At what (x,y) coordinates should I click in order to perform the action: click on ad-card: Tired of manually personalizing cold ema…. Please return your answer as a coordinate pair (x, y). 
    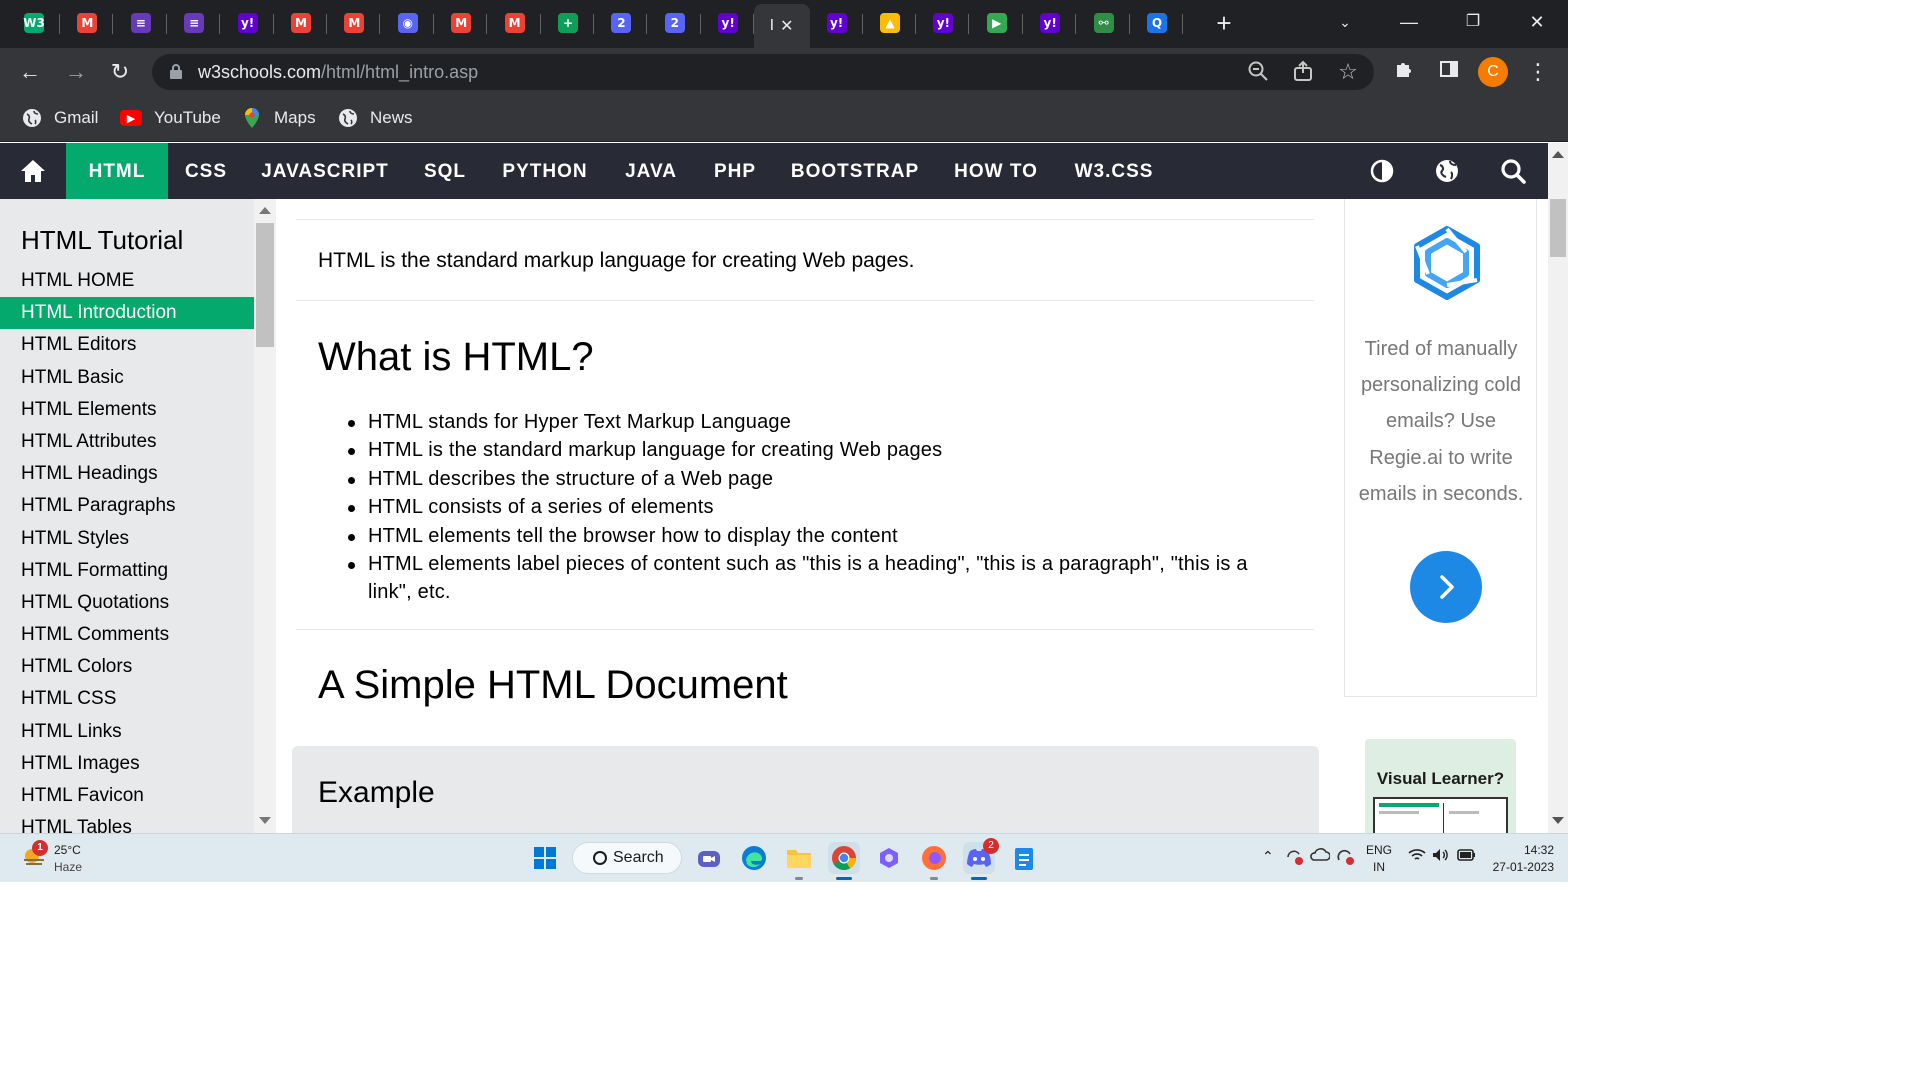
    Looking at the image, I should click on (1440, 448).